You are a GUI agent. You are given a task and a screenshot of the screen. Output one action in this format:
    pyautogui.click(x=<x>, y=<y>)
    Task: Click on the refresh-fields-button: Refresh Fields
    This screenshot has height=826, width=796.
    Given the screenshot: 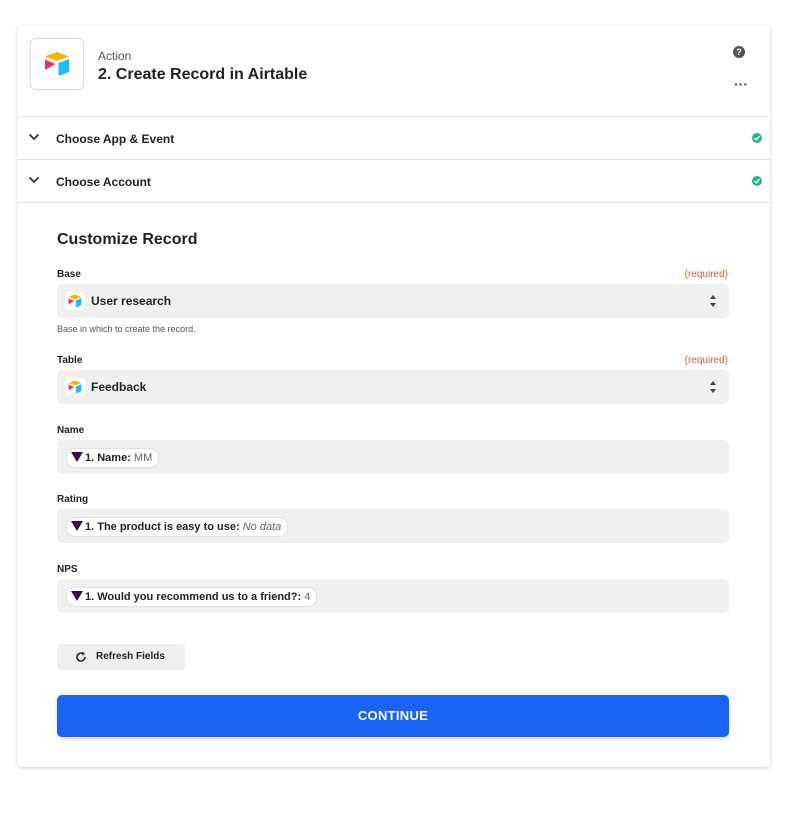 What is the action you would take?
    pyautogui.click(x=121, y=657)
    